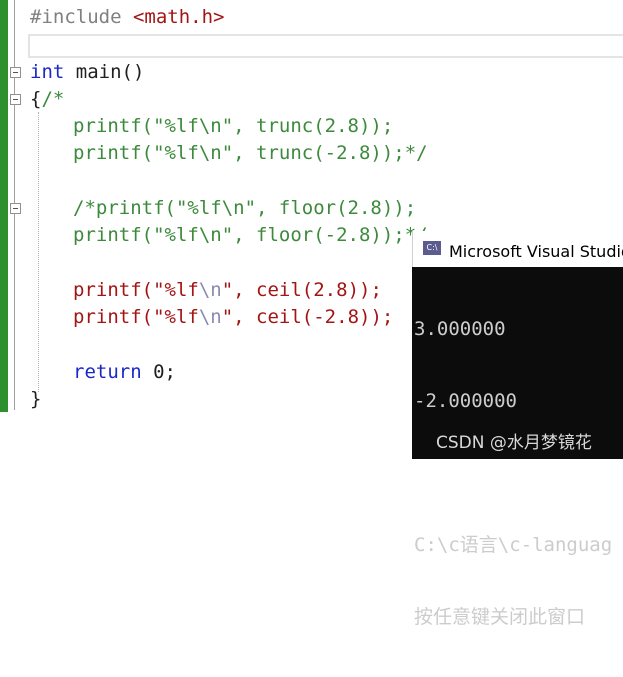  I want to click on console-line: 按任意键关闭此窗口, so click(500, 617).